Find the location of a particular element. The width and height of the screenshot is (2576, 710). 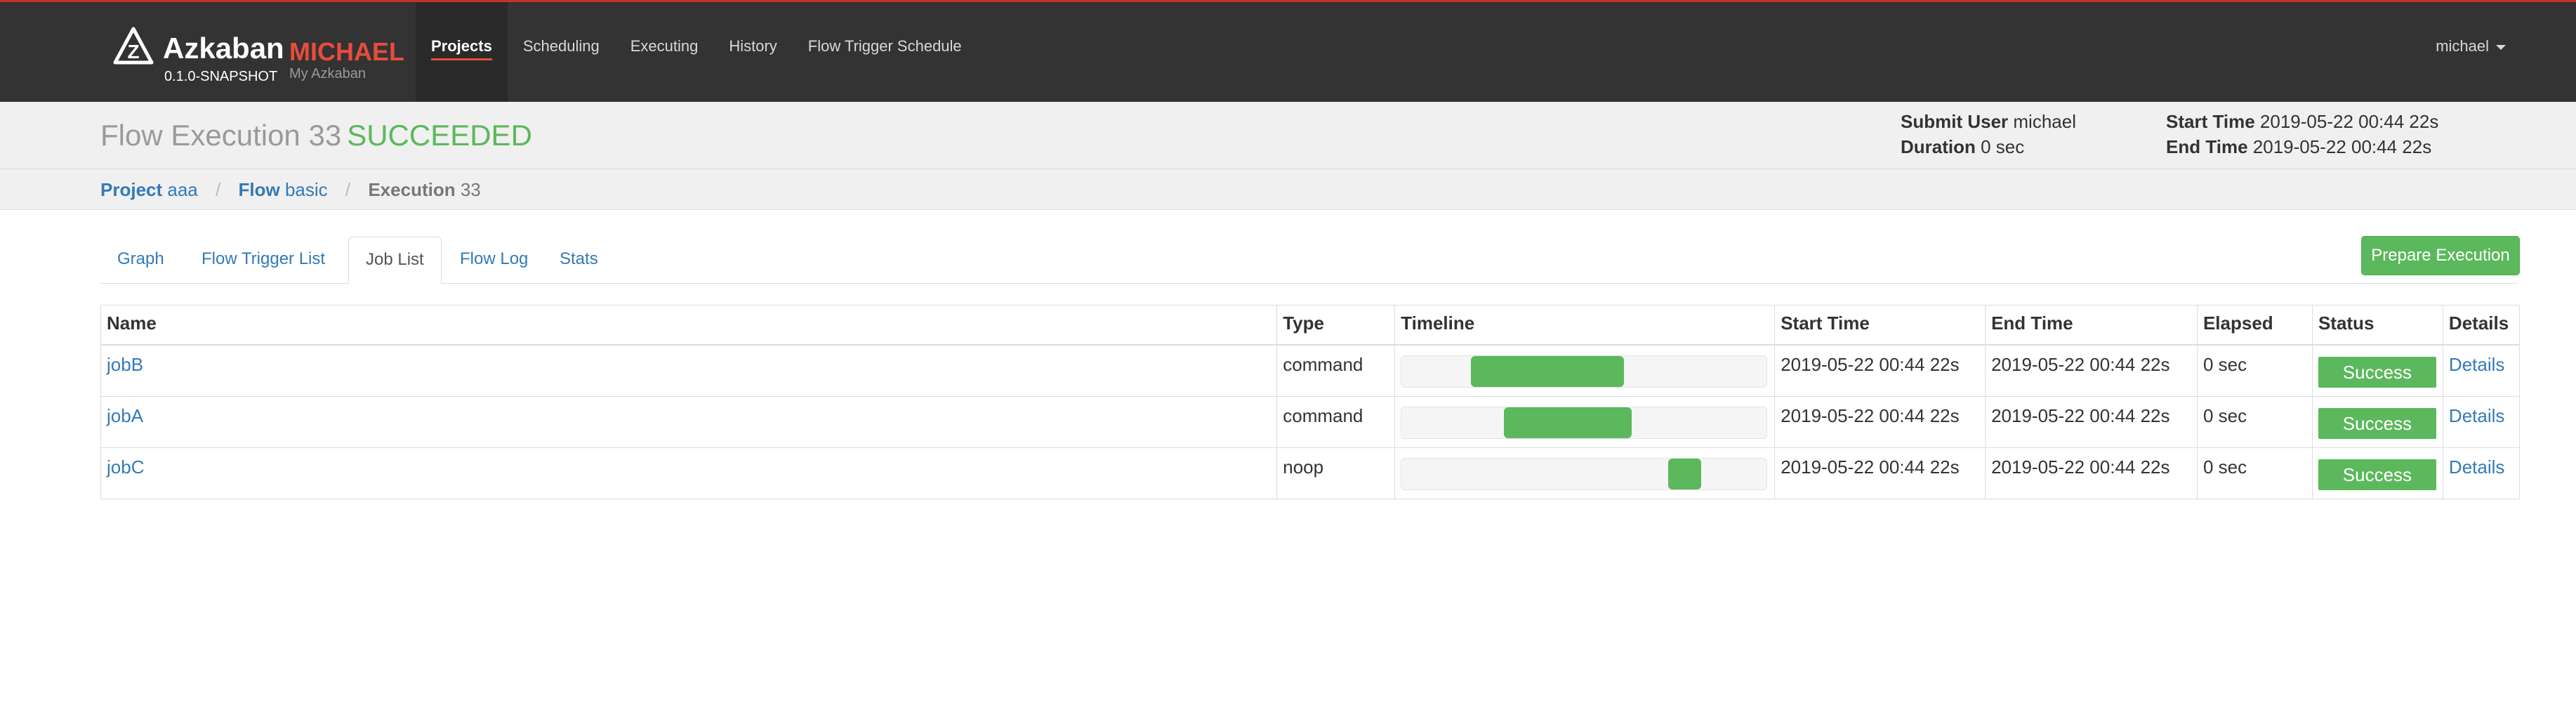

azkaban-logo-icon: Z is located at coordinates (133, 46).